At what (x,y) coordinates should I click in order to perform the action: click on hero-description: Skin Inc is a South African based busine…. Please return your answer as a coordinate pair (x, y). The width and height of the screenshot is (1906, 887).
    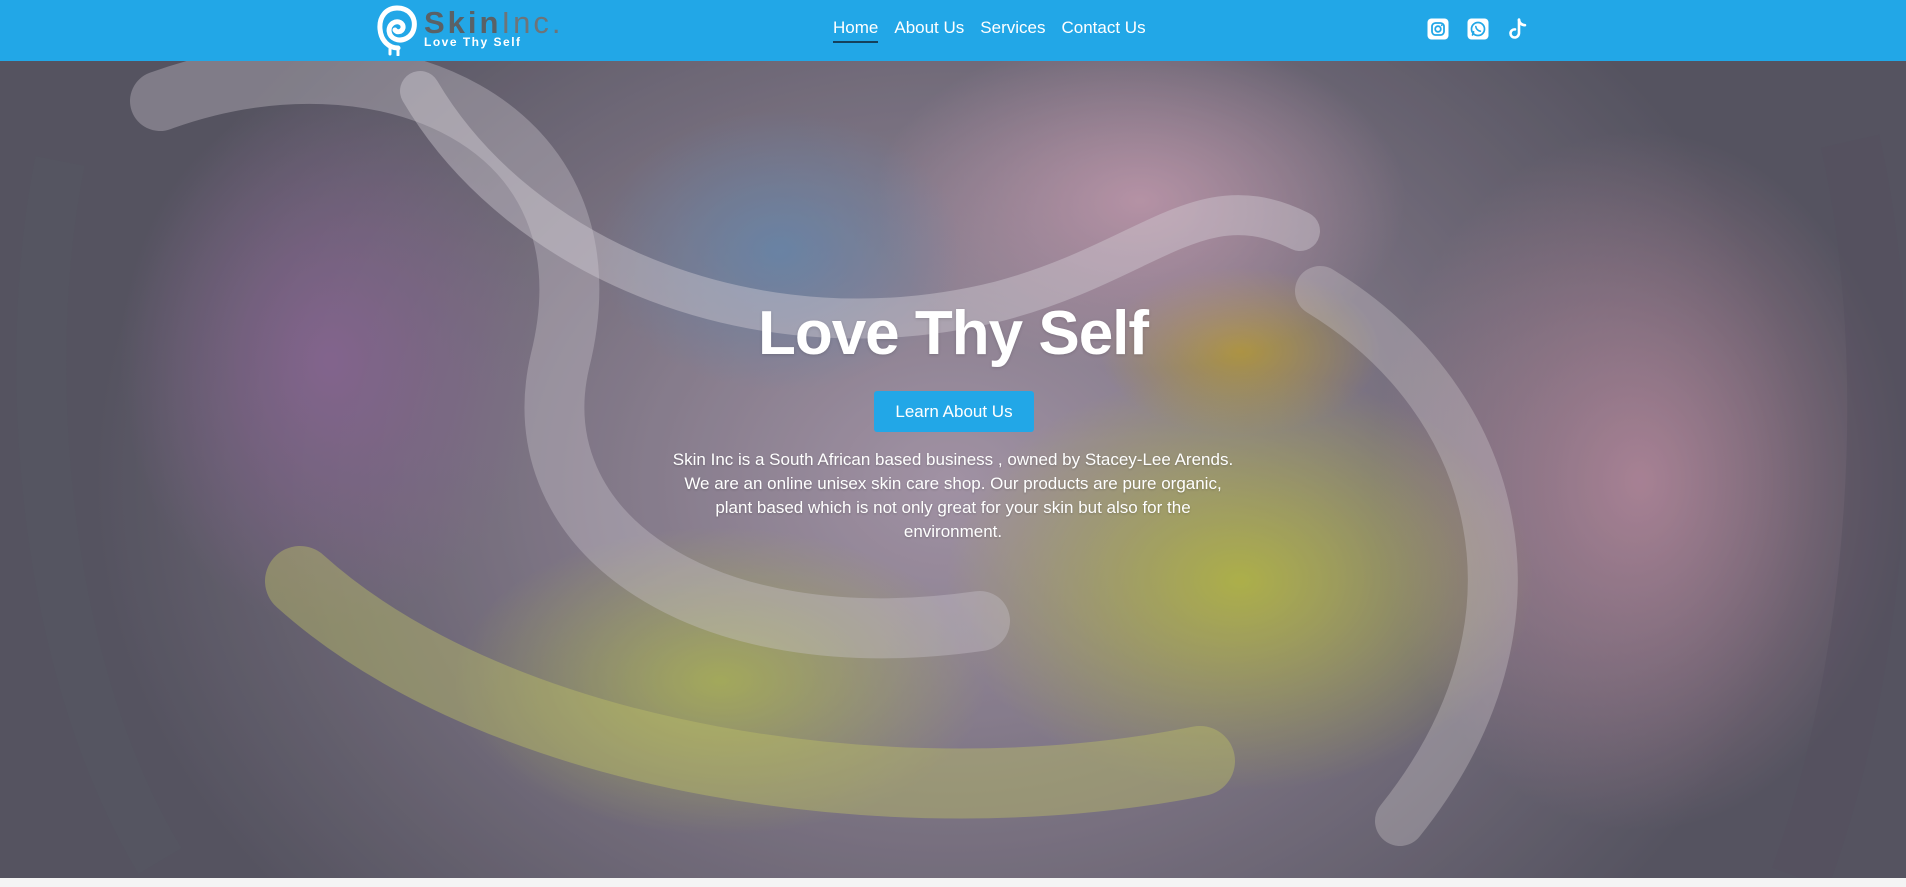
    Looking at the image, I should click on (953, 495).